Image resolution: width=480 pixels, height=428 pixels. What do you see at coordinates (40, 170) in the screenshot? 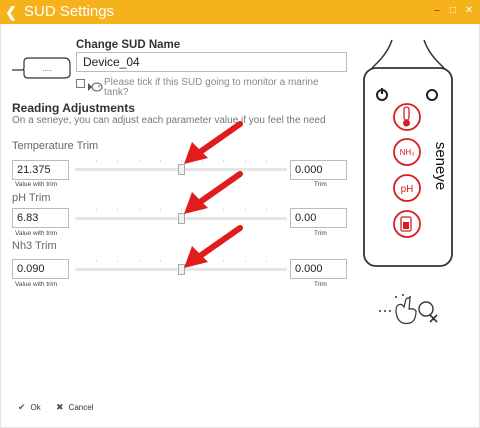
I see `temperature-value-input` at bounding box center [40, 170].